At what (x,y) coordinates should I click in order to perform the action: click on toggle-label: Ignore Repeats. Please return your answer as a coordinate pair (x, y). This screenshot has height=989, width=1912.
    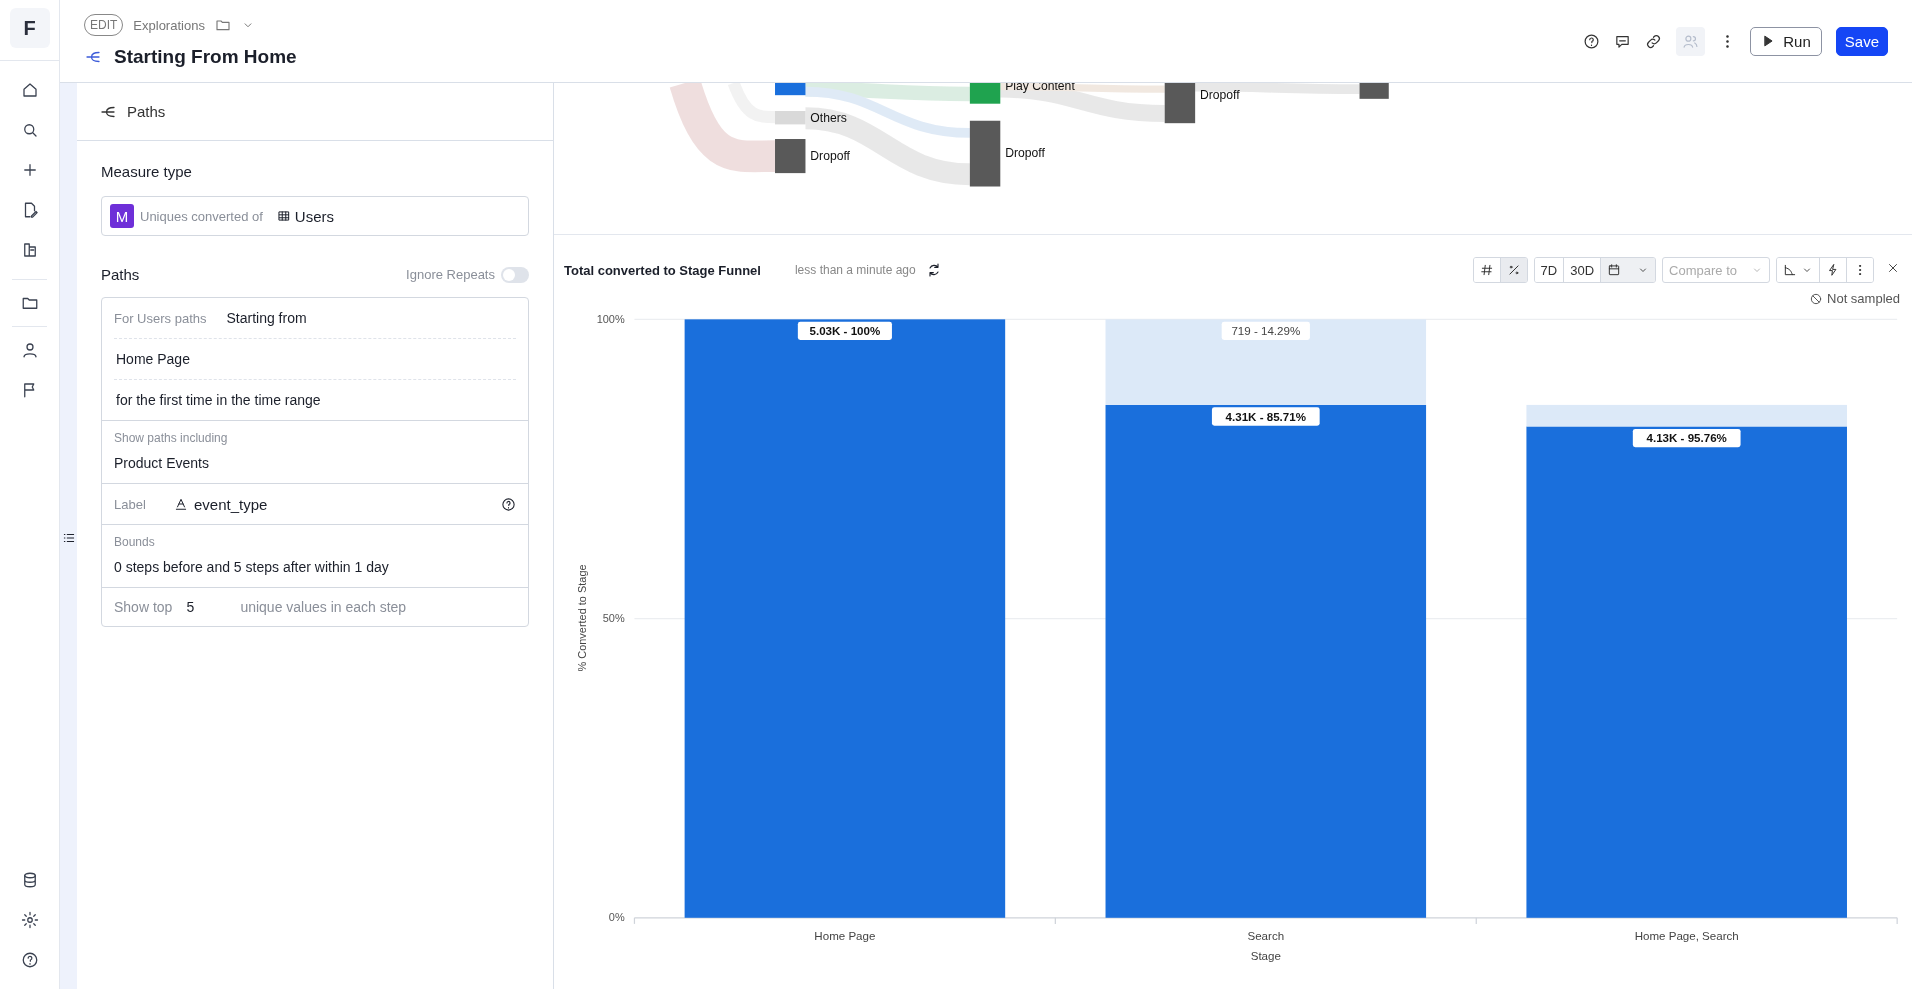
    Looking at the image, I should click on (450, 274).